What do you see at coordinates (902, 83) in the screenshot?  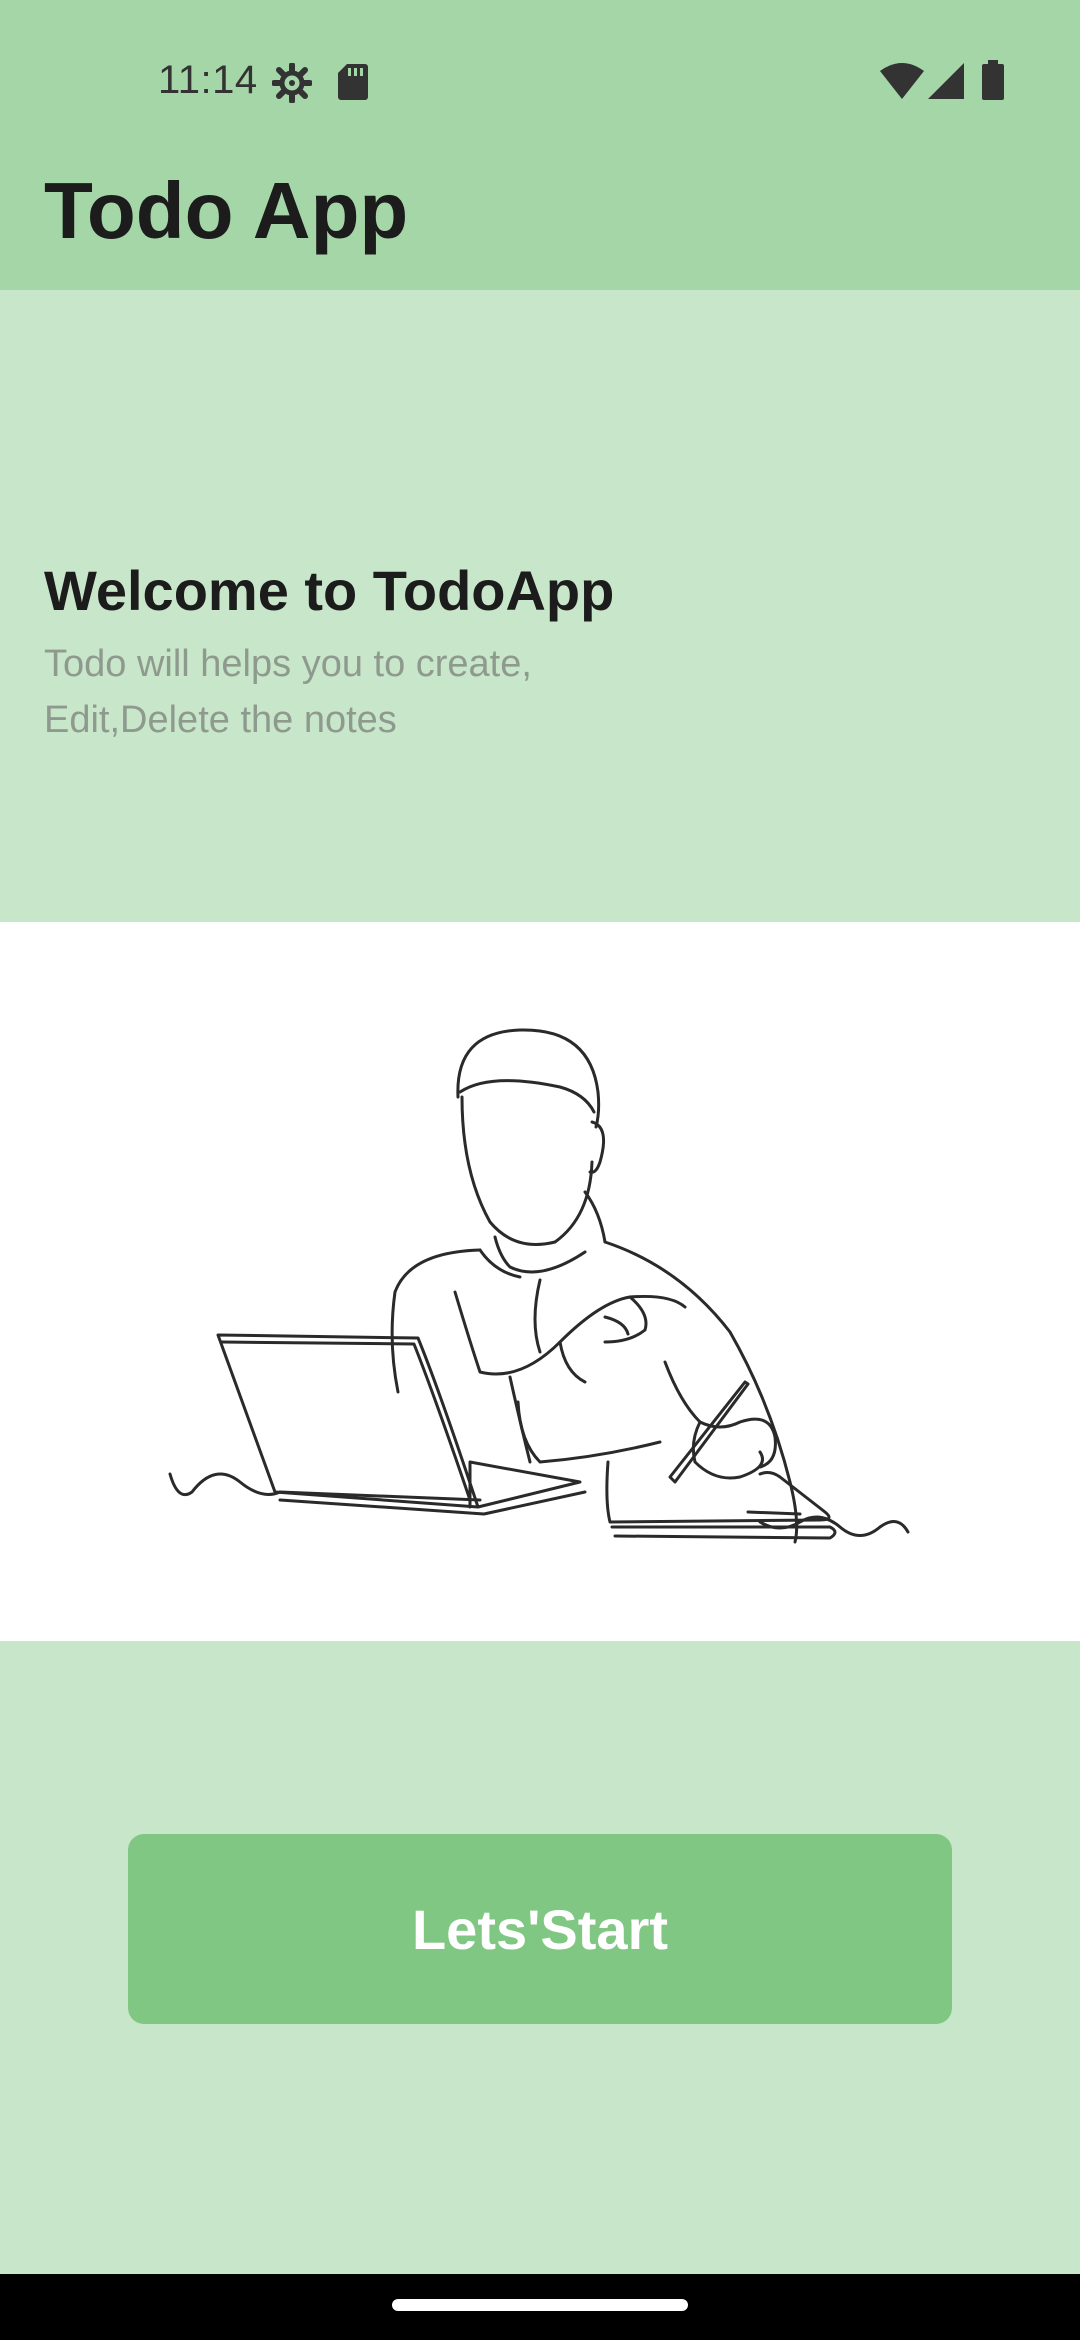 I see `wifi-icon` at bounding box center [902, 83].